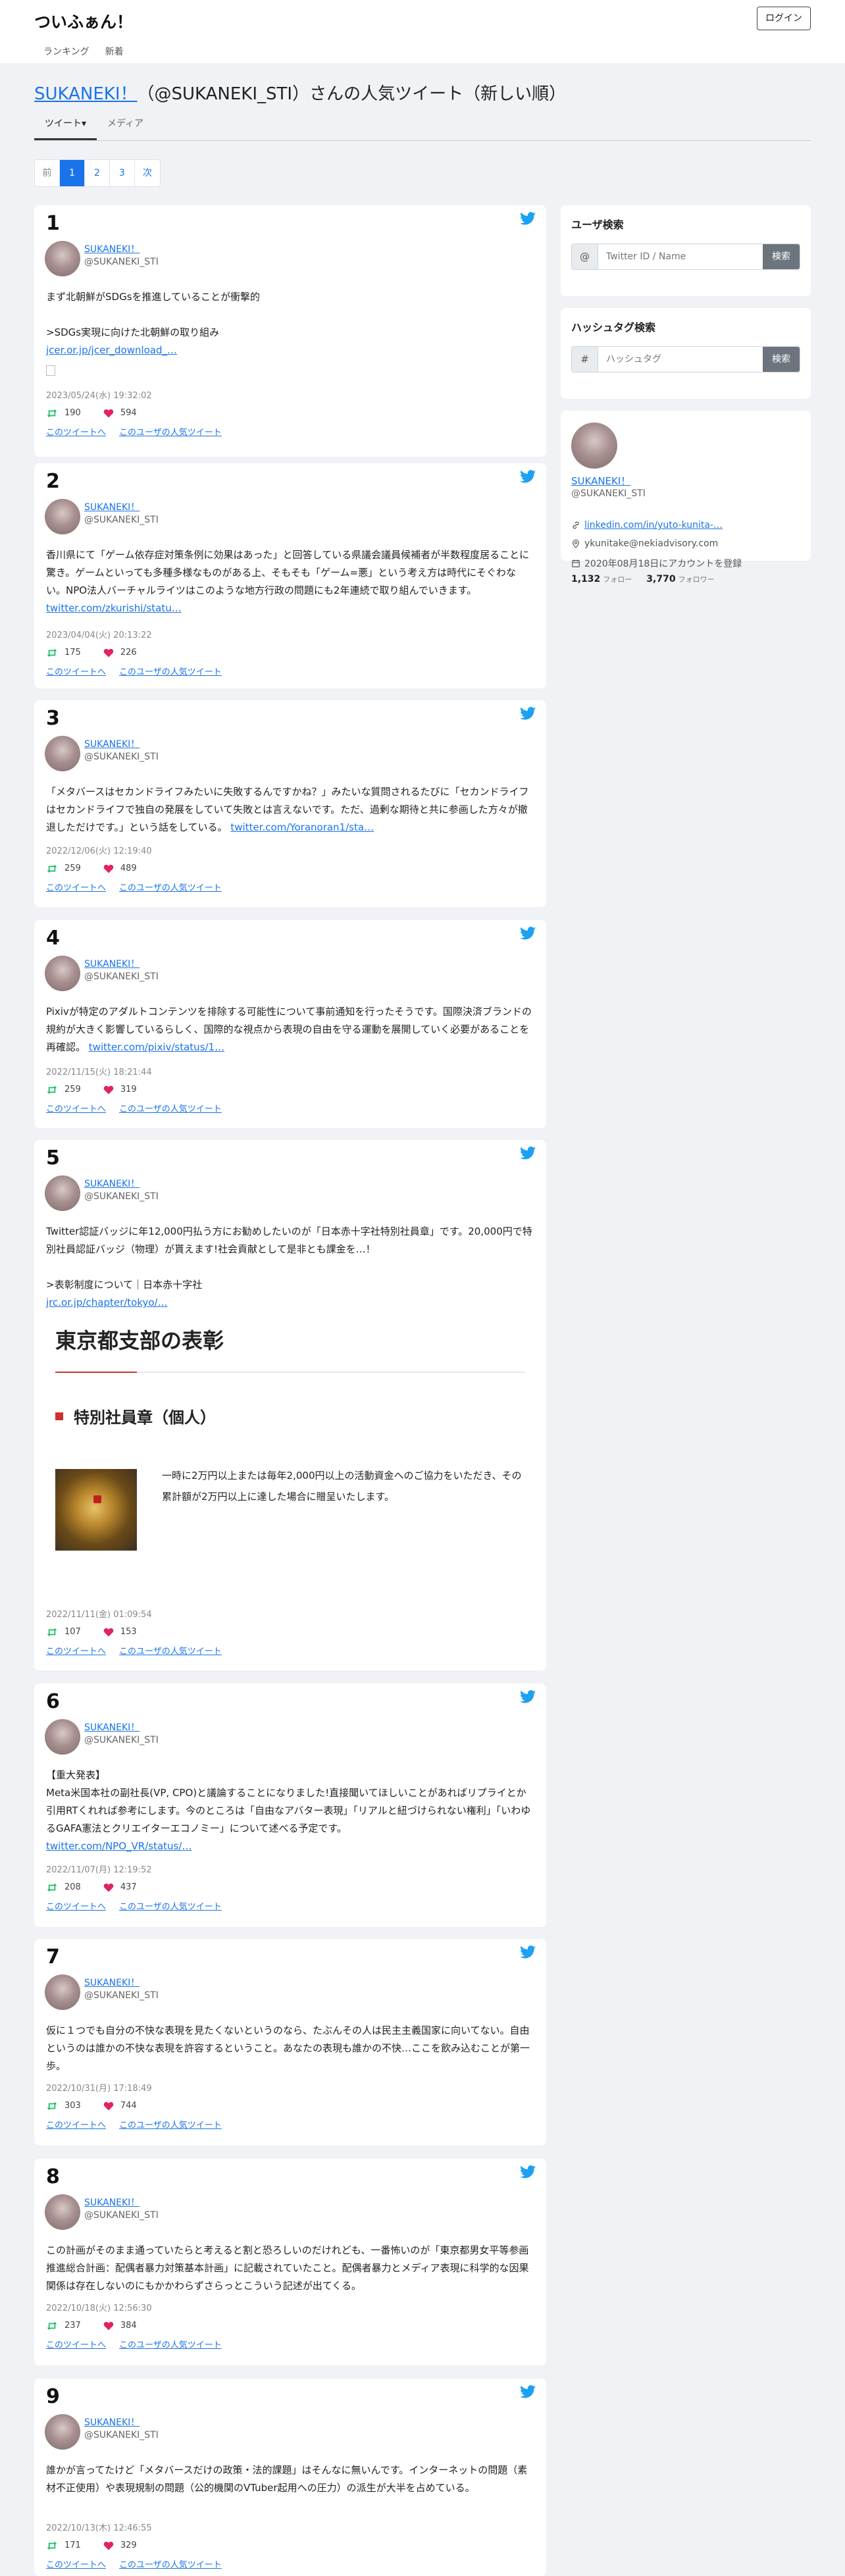 The image size is (845, 2576). Describe the element at coordinates (352, 94) in the screenshot. I see `page-title-suffix: （@SUKANEKI_STI）さんの人気ツイート（新しい順）` at that location.